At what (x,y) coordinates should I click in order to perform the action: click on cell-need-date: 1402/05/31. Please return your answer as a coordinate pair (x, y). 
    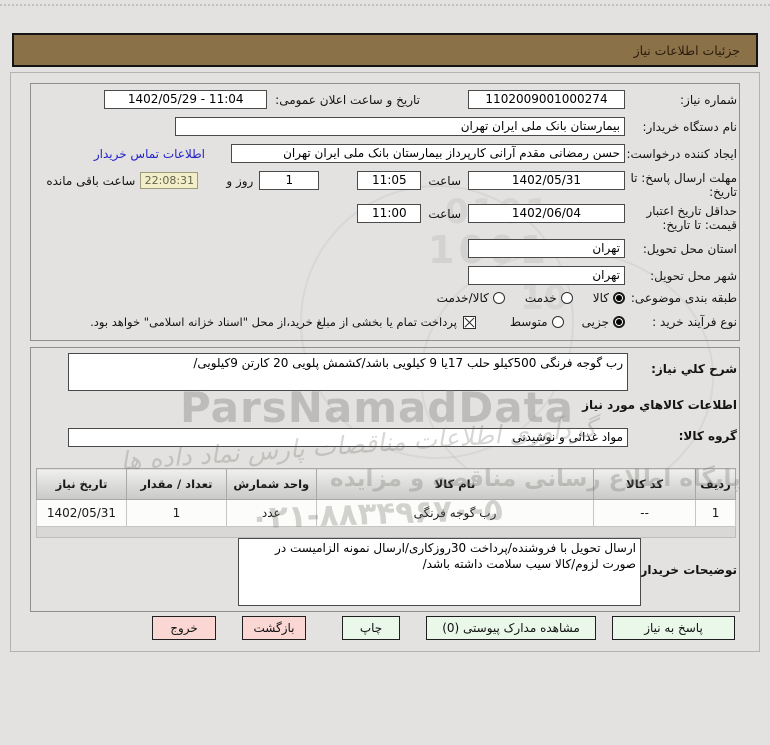
    Looking at the image, I should click on (81, 513).